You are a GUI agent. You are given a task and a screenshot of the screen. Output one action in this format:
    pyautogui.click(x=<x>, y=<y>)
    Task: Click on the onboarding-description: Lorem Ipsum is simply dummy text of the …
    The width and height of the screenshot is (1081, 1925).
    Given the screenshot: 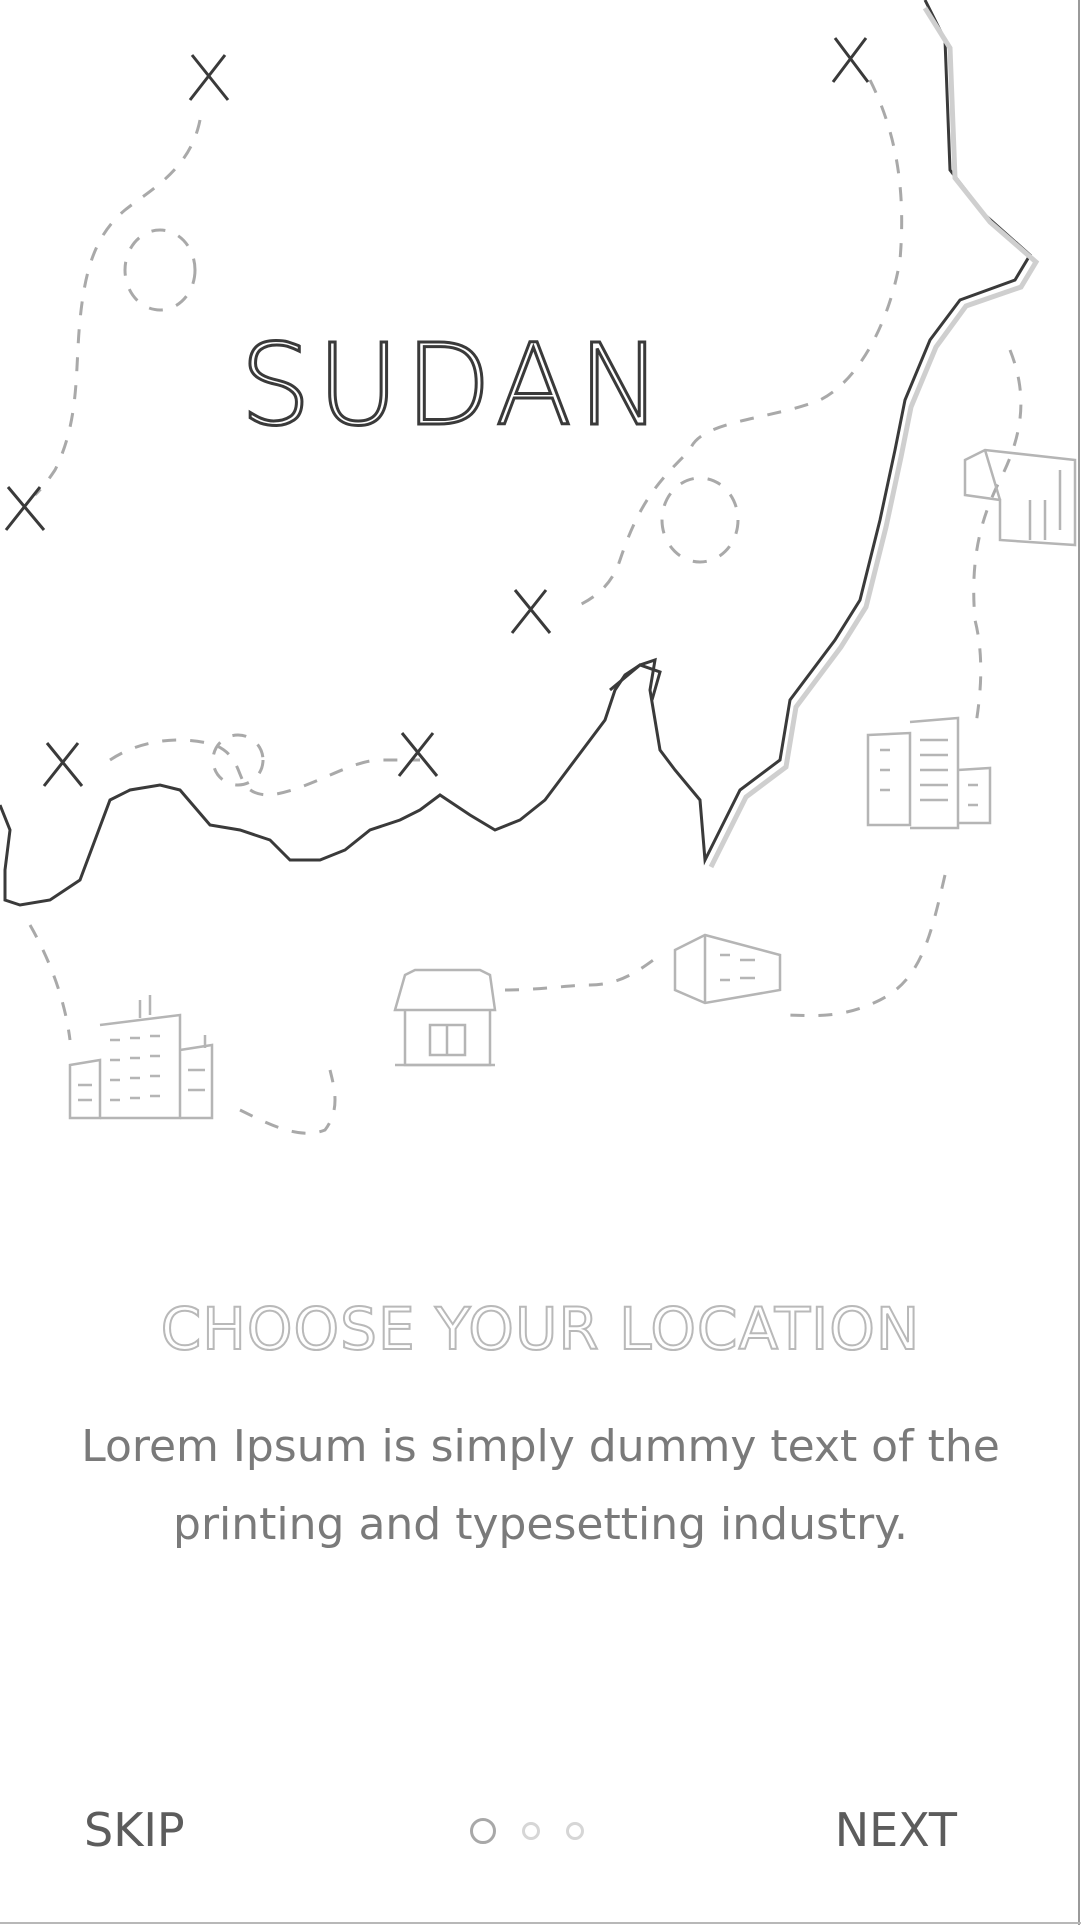 What is the action you would take?
    pyautogui.click(x=540, y=1485)
    